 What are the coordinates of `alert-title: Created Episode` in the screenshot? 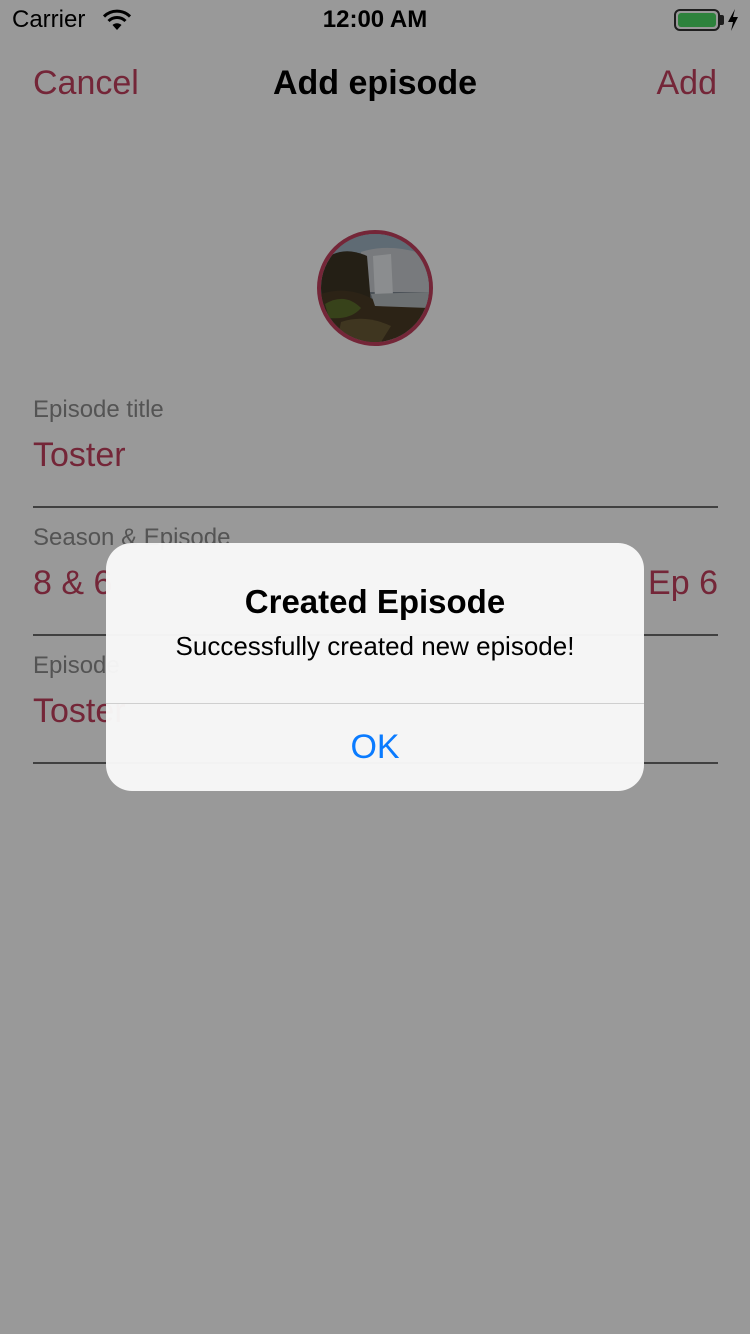 It's located at (375, 601).